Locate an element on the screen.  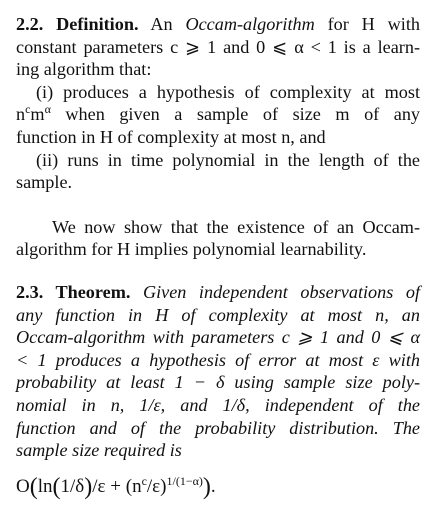
sample-size-formula: O(ln(1/δ)/ε + (nc/ε)1/(1−α)). is located at coordinates (116, 486).